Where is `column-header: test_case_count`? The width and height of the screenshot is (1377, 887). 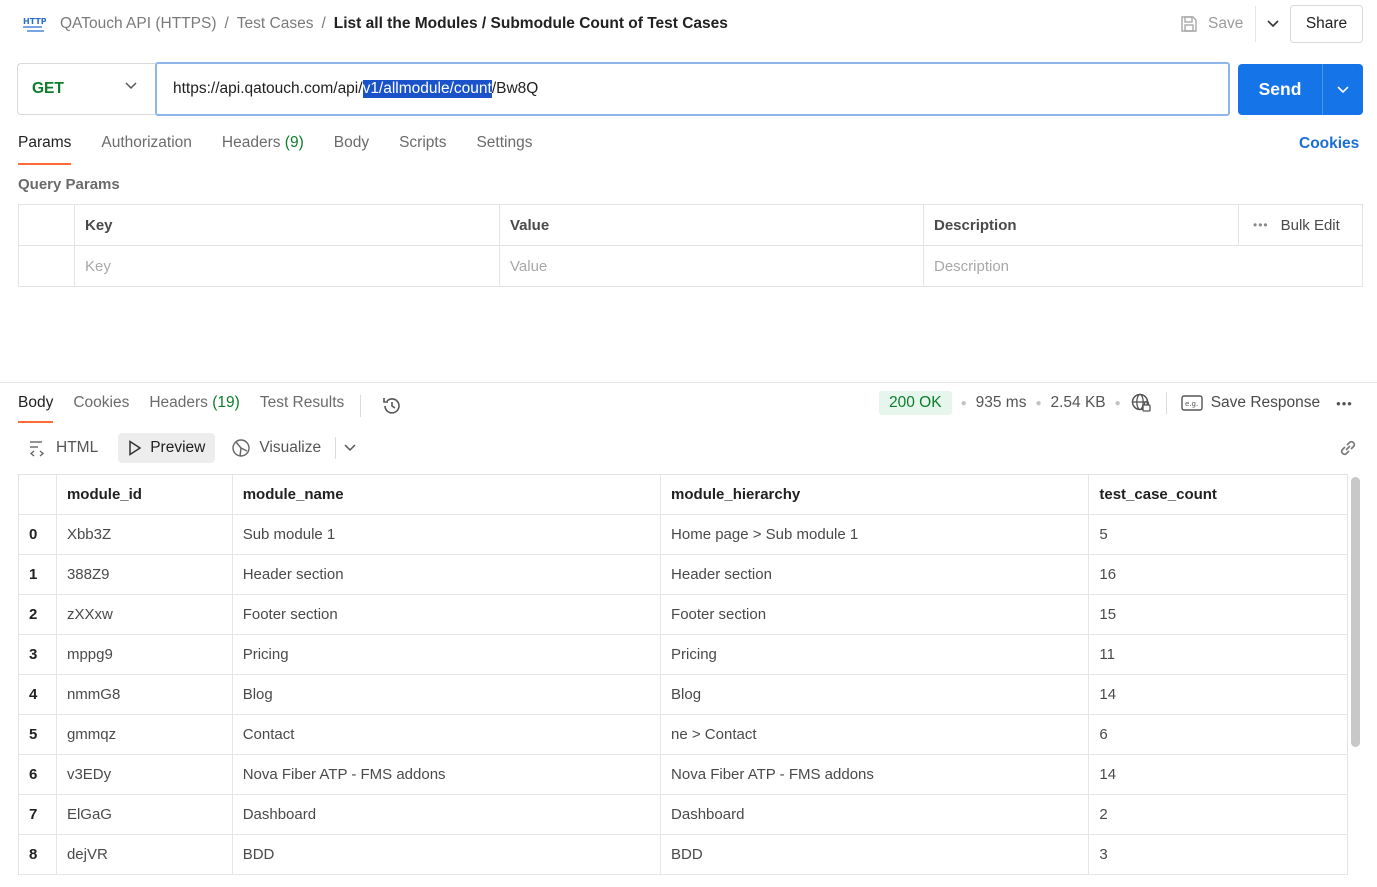 column-header: test_case_count is located at coordinates (1218, 494).